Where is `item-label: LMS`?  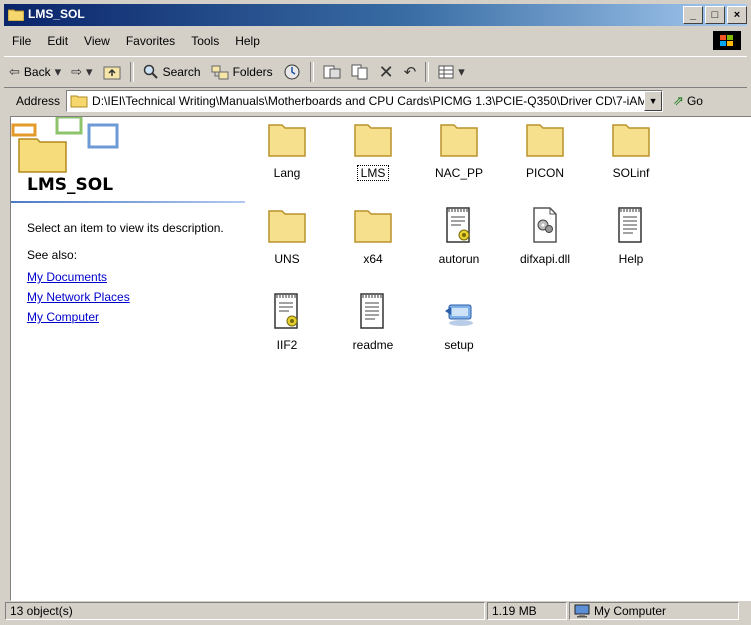
item-label: LMS is located at coordinates (373, 173).